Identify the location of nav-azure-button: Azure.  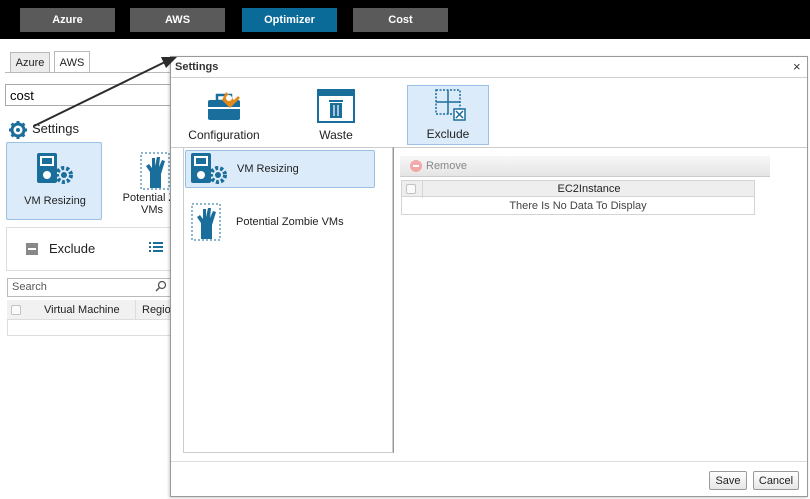
(67, 20).